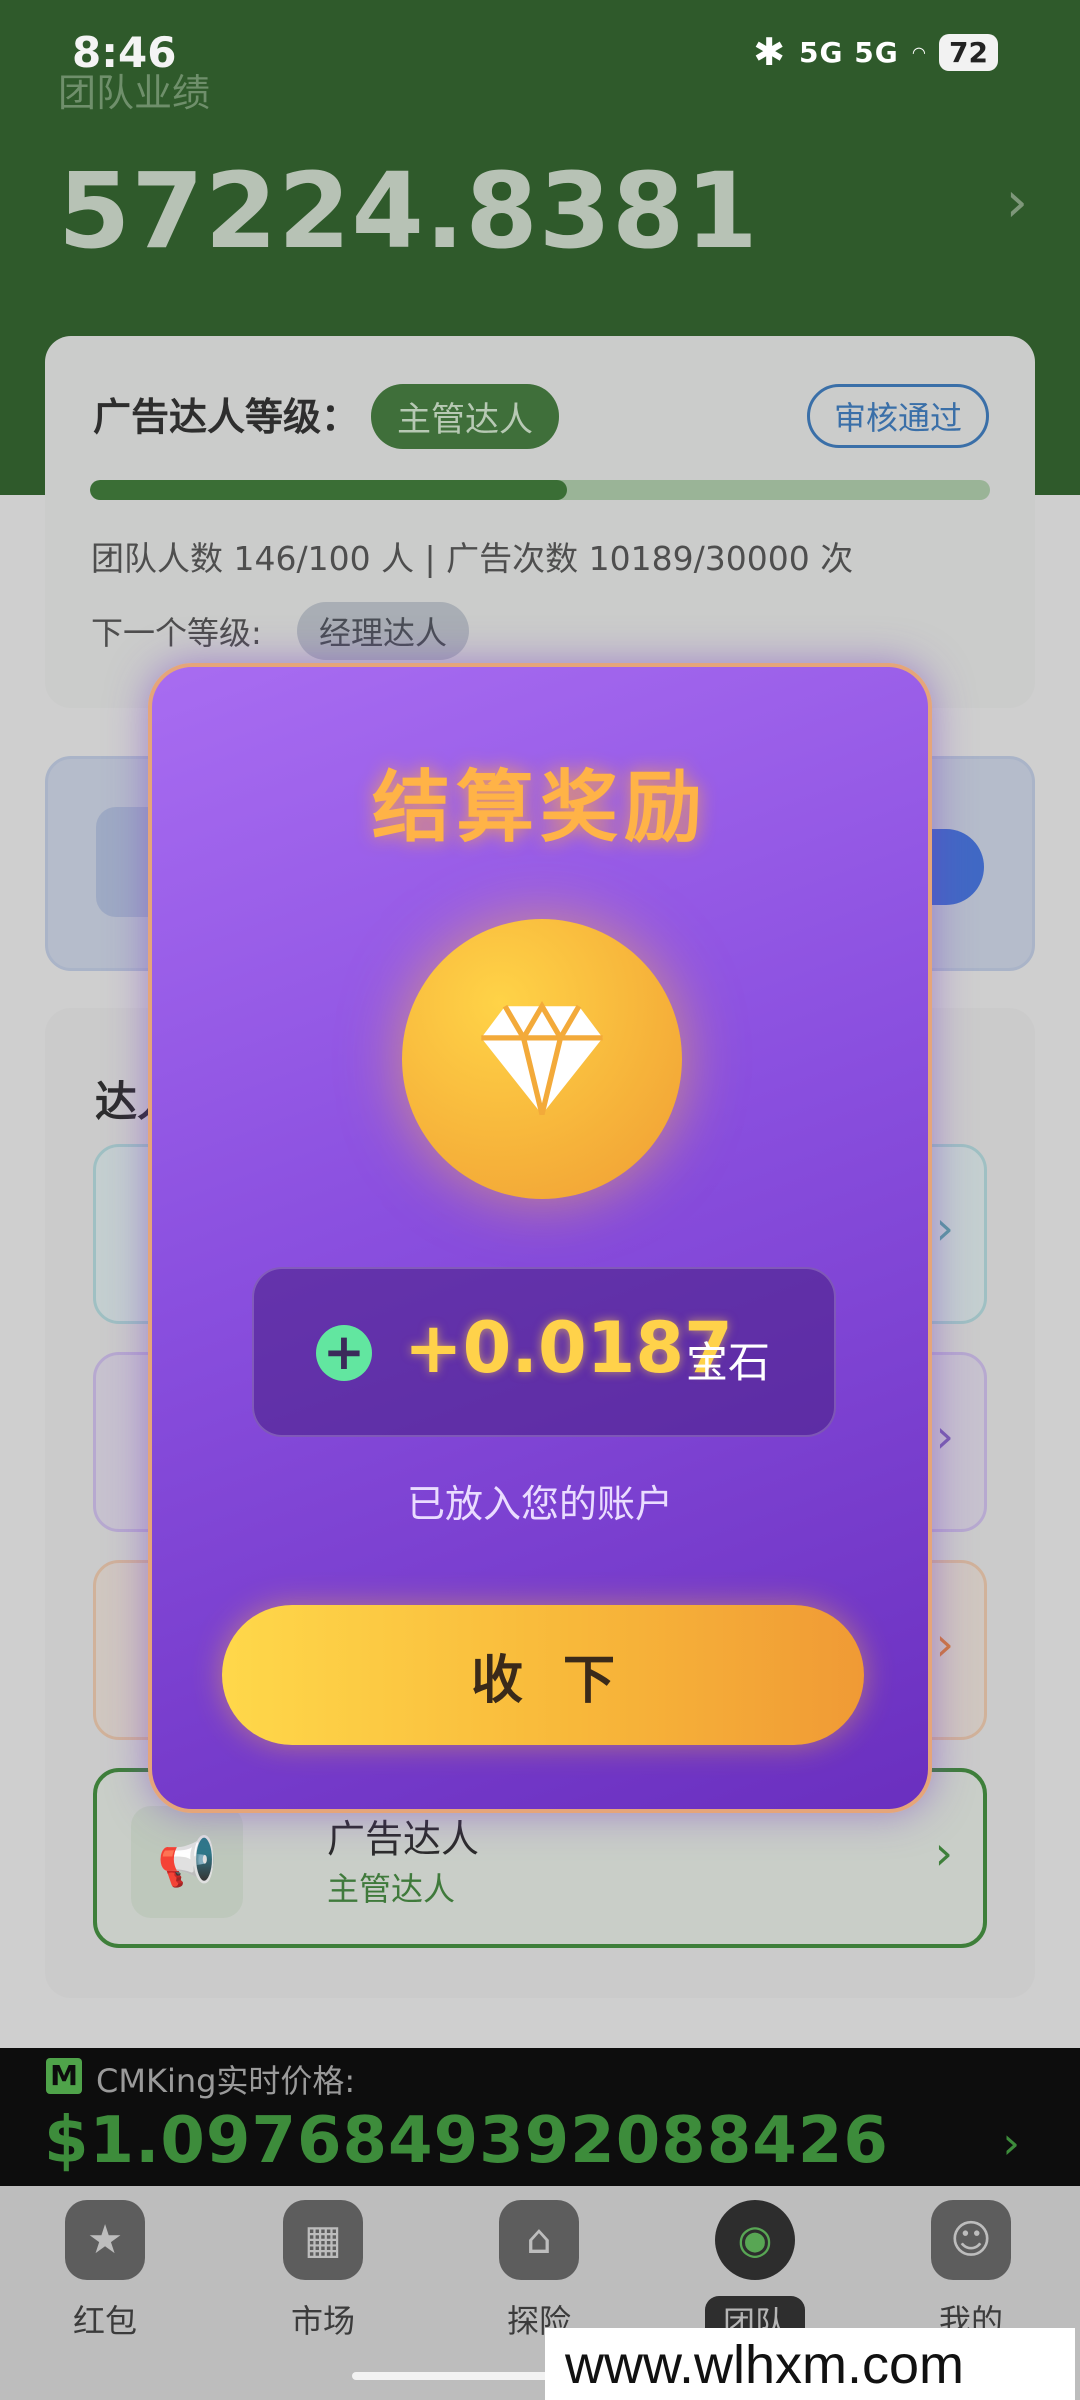 The image size is (1080, 2400). What do you see at coordinates (344, 1353) in the screenshot?
I see `plus-icon: +` at bounding box center [344, 1353].